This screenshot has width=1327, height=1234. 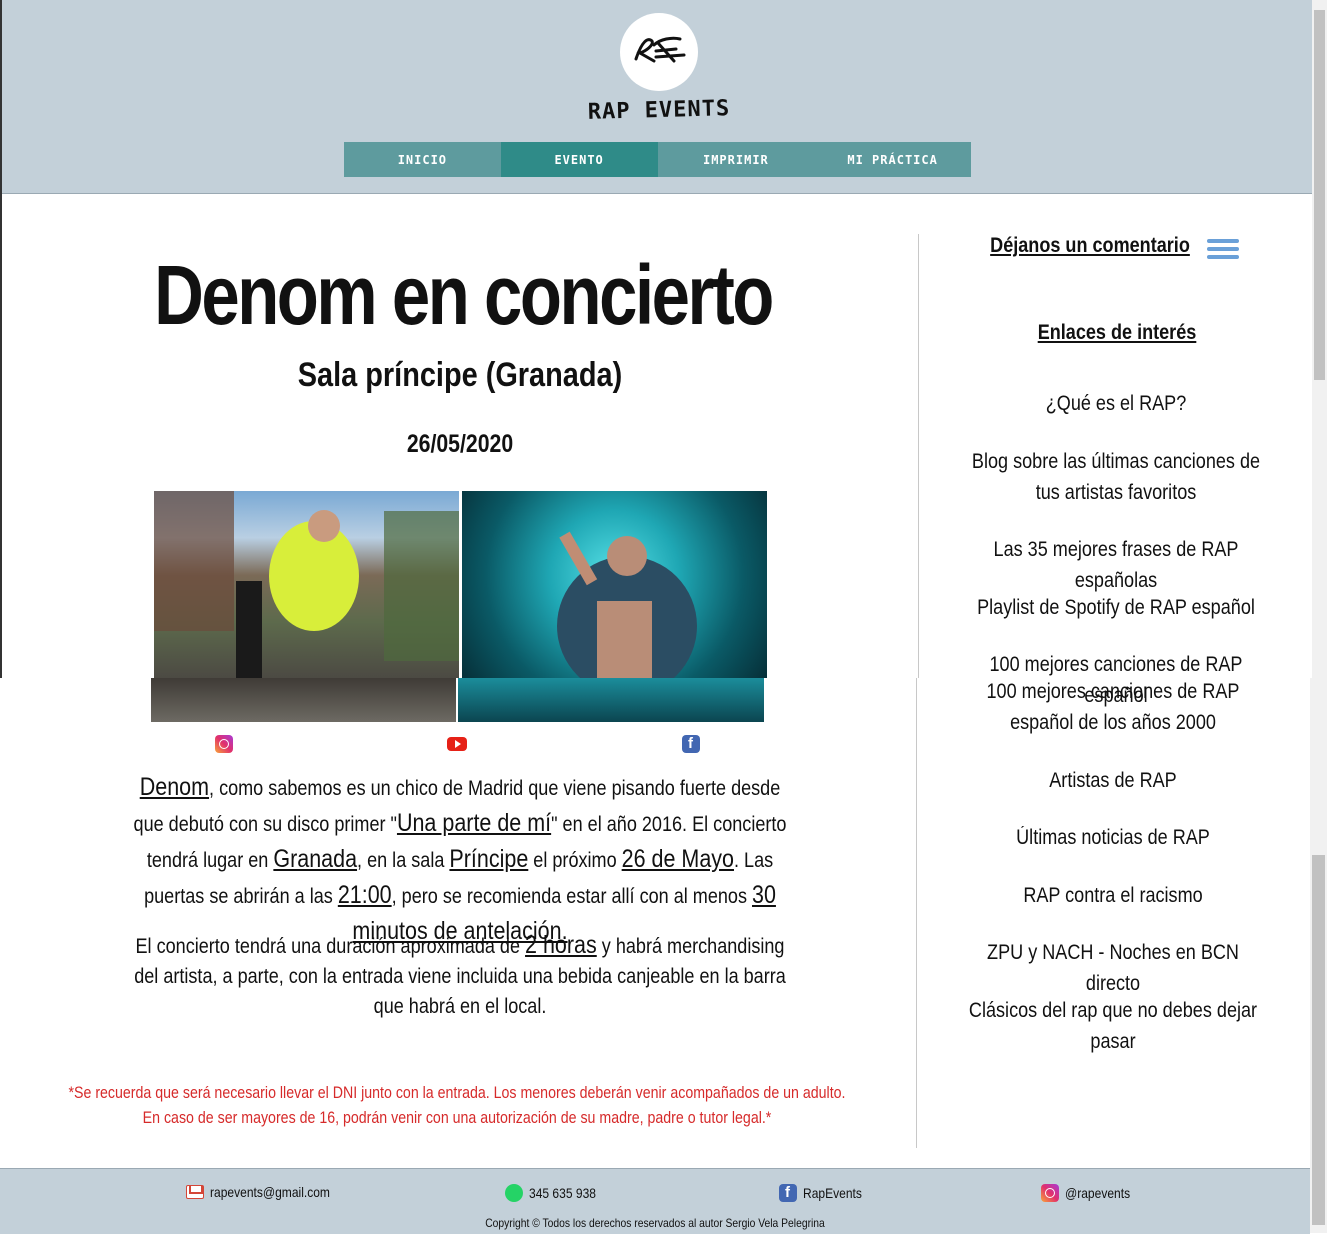 I want to click on nav-imprimir: IMPRIMIR, so click(x=736, y=159).